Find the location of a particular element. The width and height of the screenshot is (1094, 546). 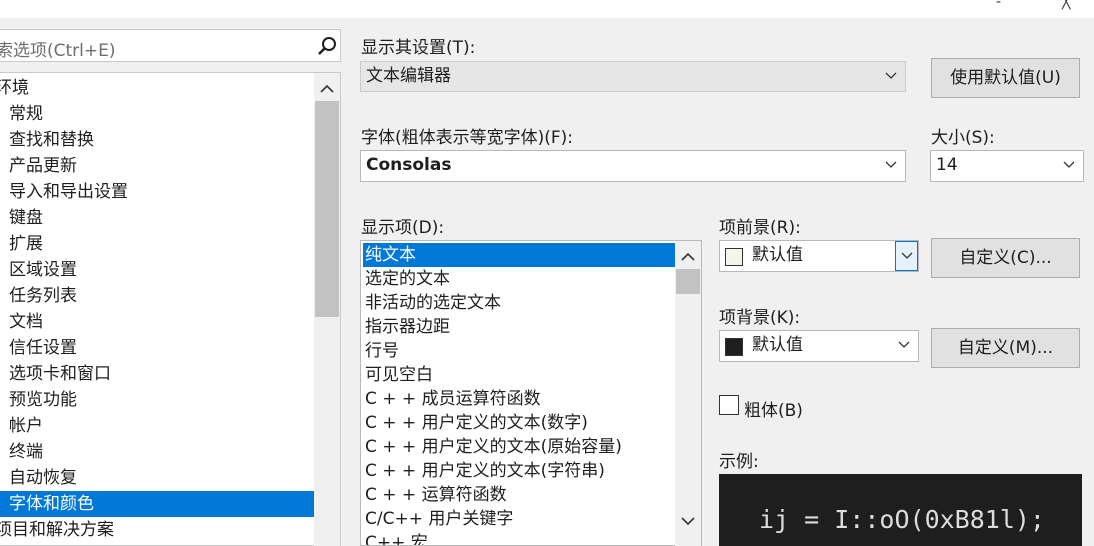

list-scroll-thumb is located at coordinates (688, 281).